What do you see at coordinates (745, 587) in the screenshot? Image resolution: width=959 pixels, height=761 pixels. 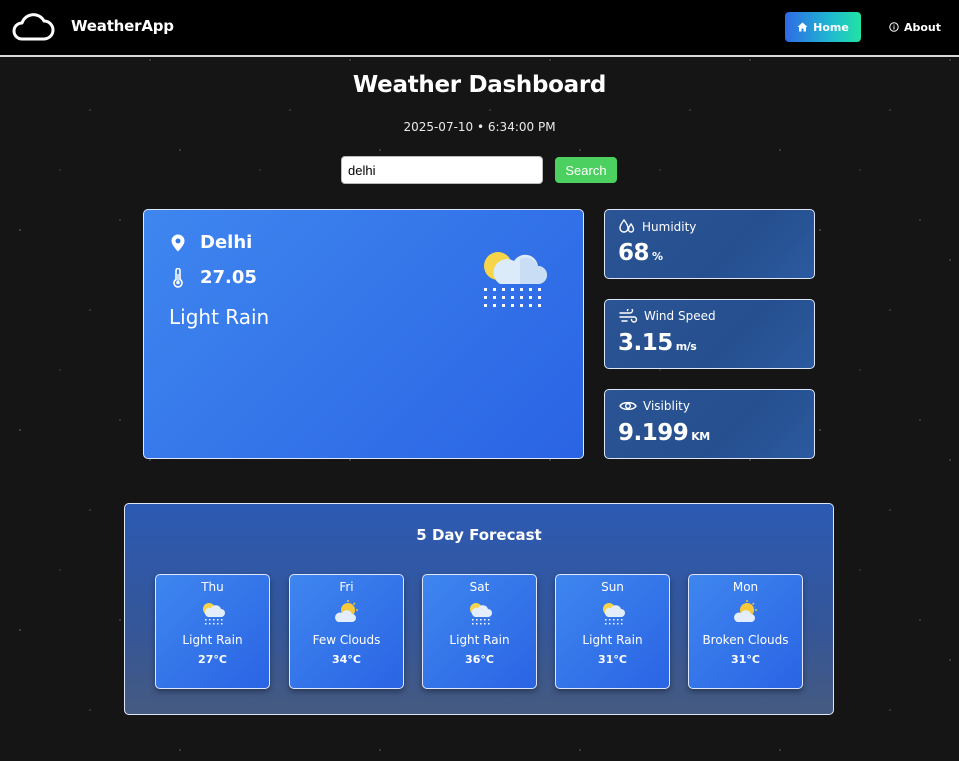 I see `forecast-day: Mon` at bounding box center [745, 587].